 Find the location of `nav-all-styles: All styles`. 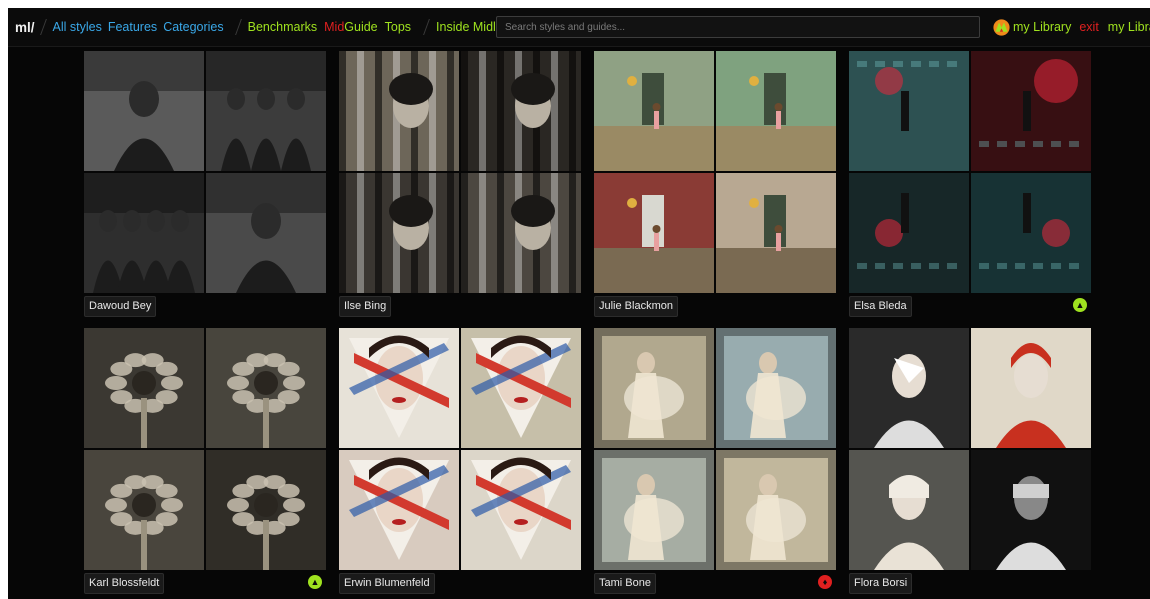

nav-all-styles: All styles is located at coordinates (77, 27).